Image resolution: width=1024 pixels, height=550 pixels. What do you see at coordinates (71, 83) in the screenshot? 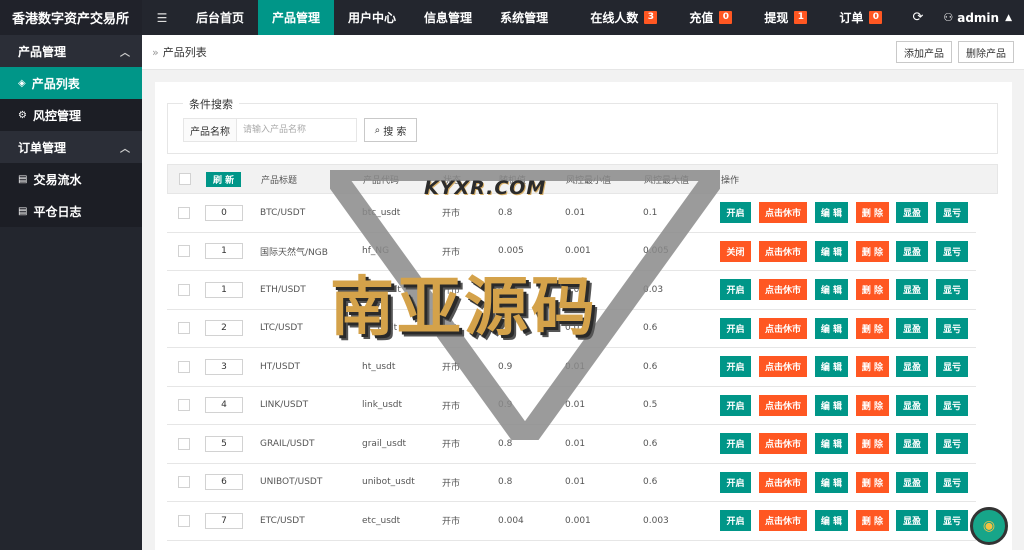
I see `sidebar-item-product-list: ◈ 产品列表` at bounding box center [71, 83].